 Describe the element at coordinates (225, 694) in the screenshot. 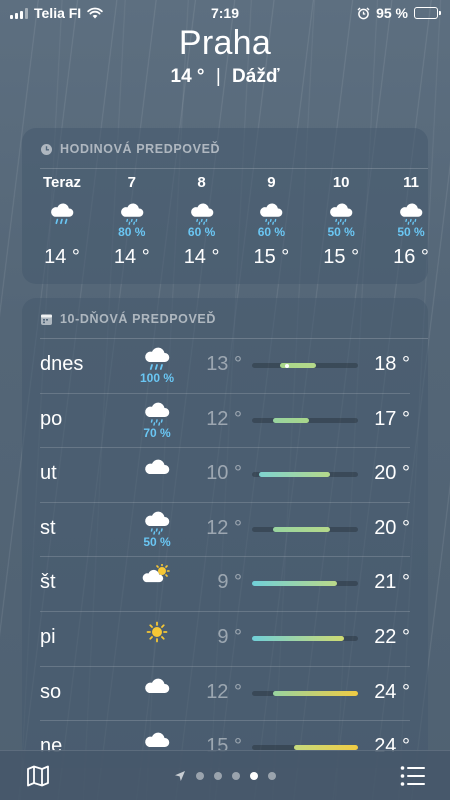

I see `daily-row: so 12 ° 24 °` at that location.